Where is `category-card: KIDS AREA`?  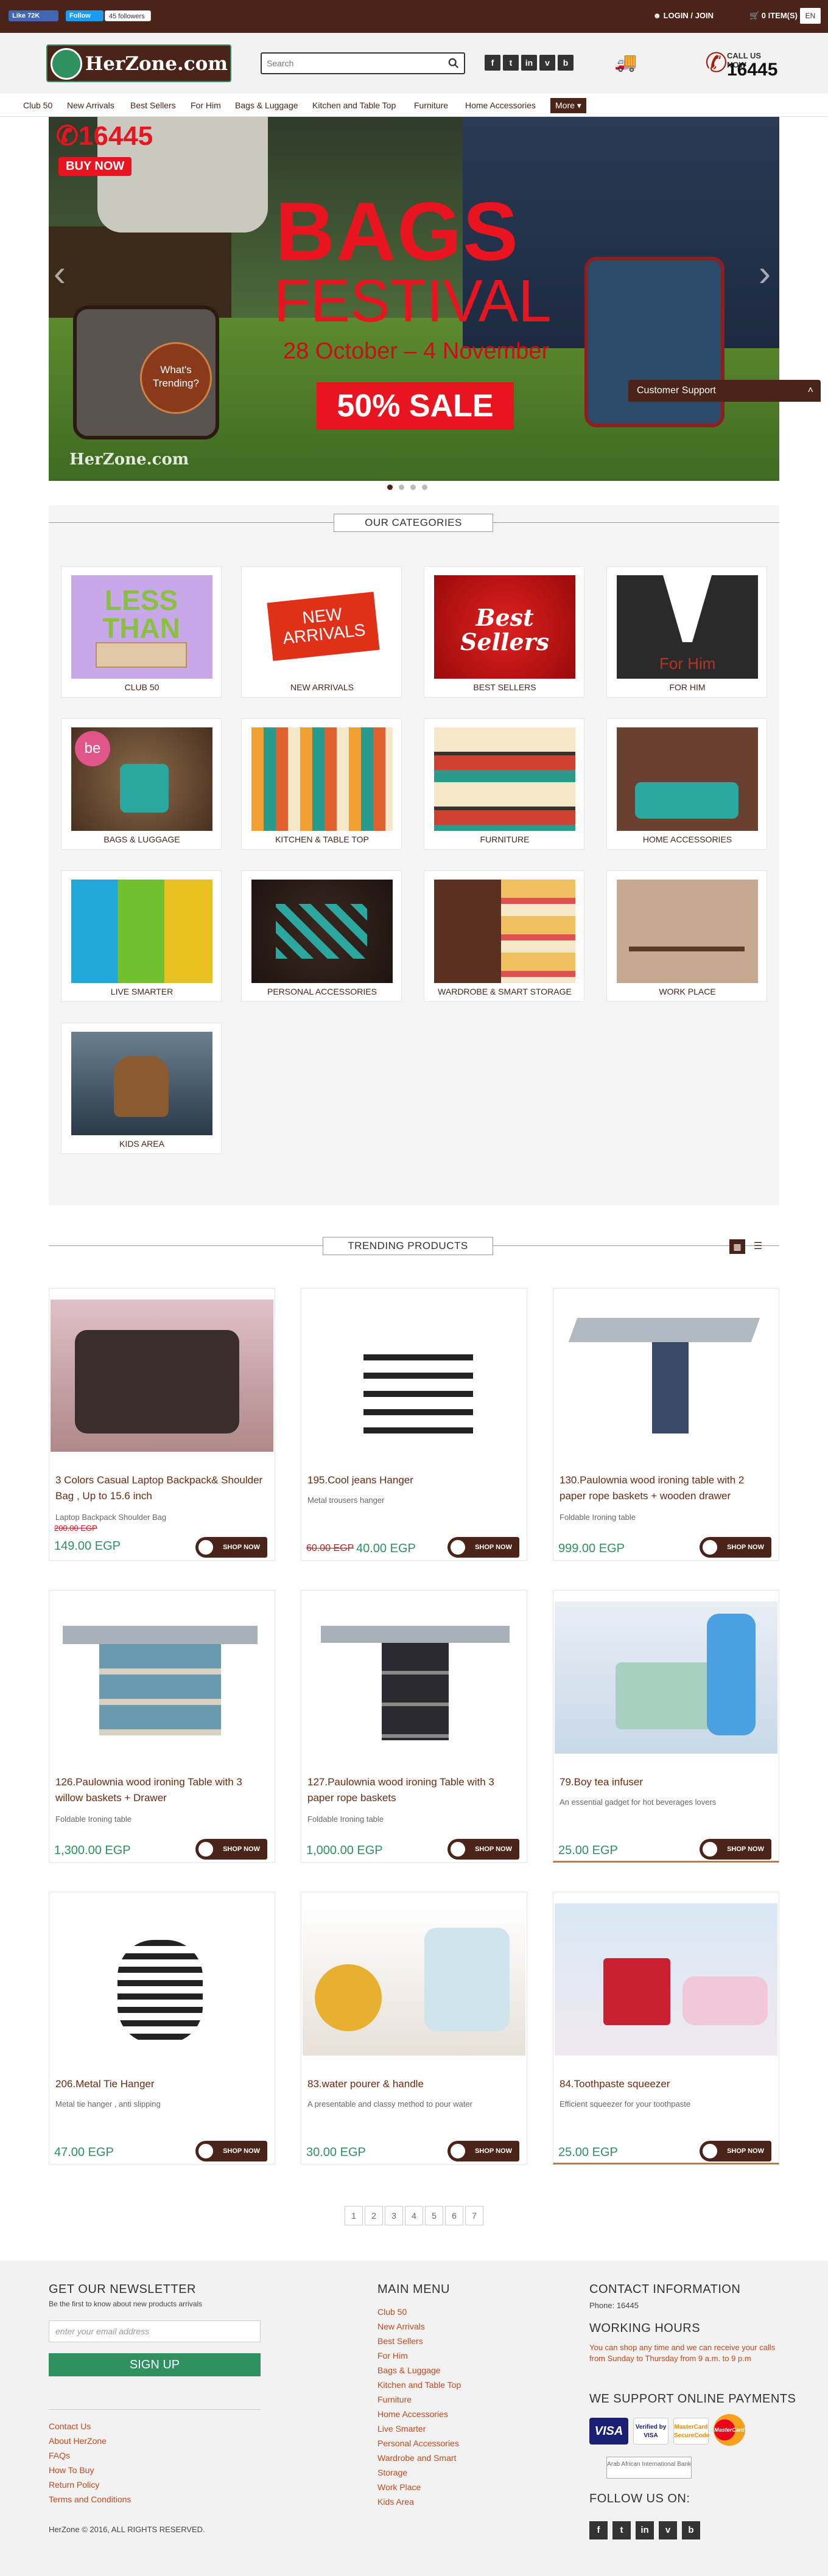 category-card: KIDS AREA is located at coordinates (141, 1088).